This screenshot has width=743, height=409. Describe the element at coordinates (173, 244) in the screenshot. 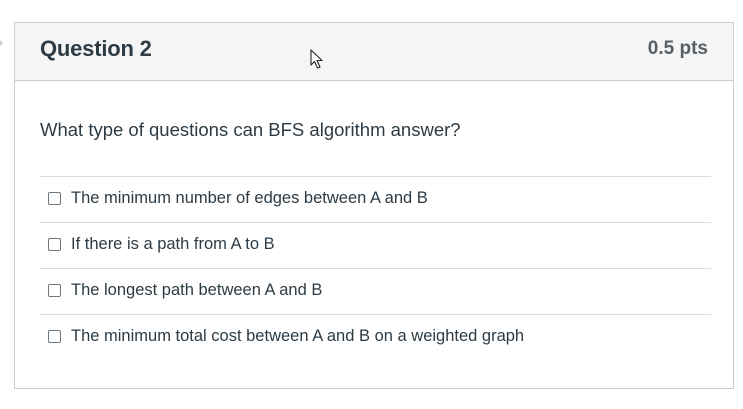

I see `answer-label: If there is a path from A to B` at that location.